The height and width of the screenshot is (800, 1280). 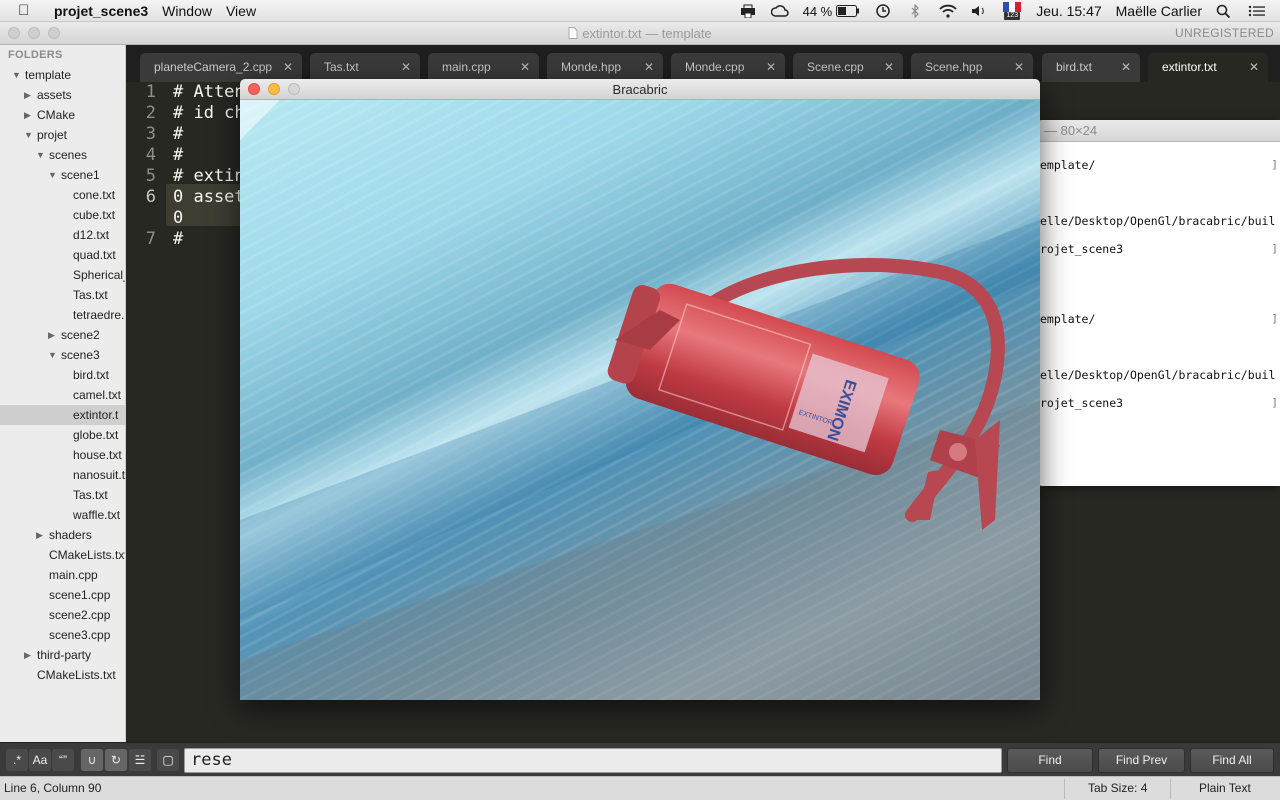 I want to click on tab-1: Tas.txt ✕, so click(x=365, y=67).